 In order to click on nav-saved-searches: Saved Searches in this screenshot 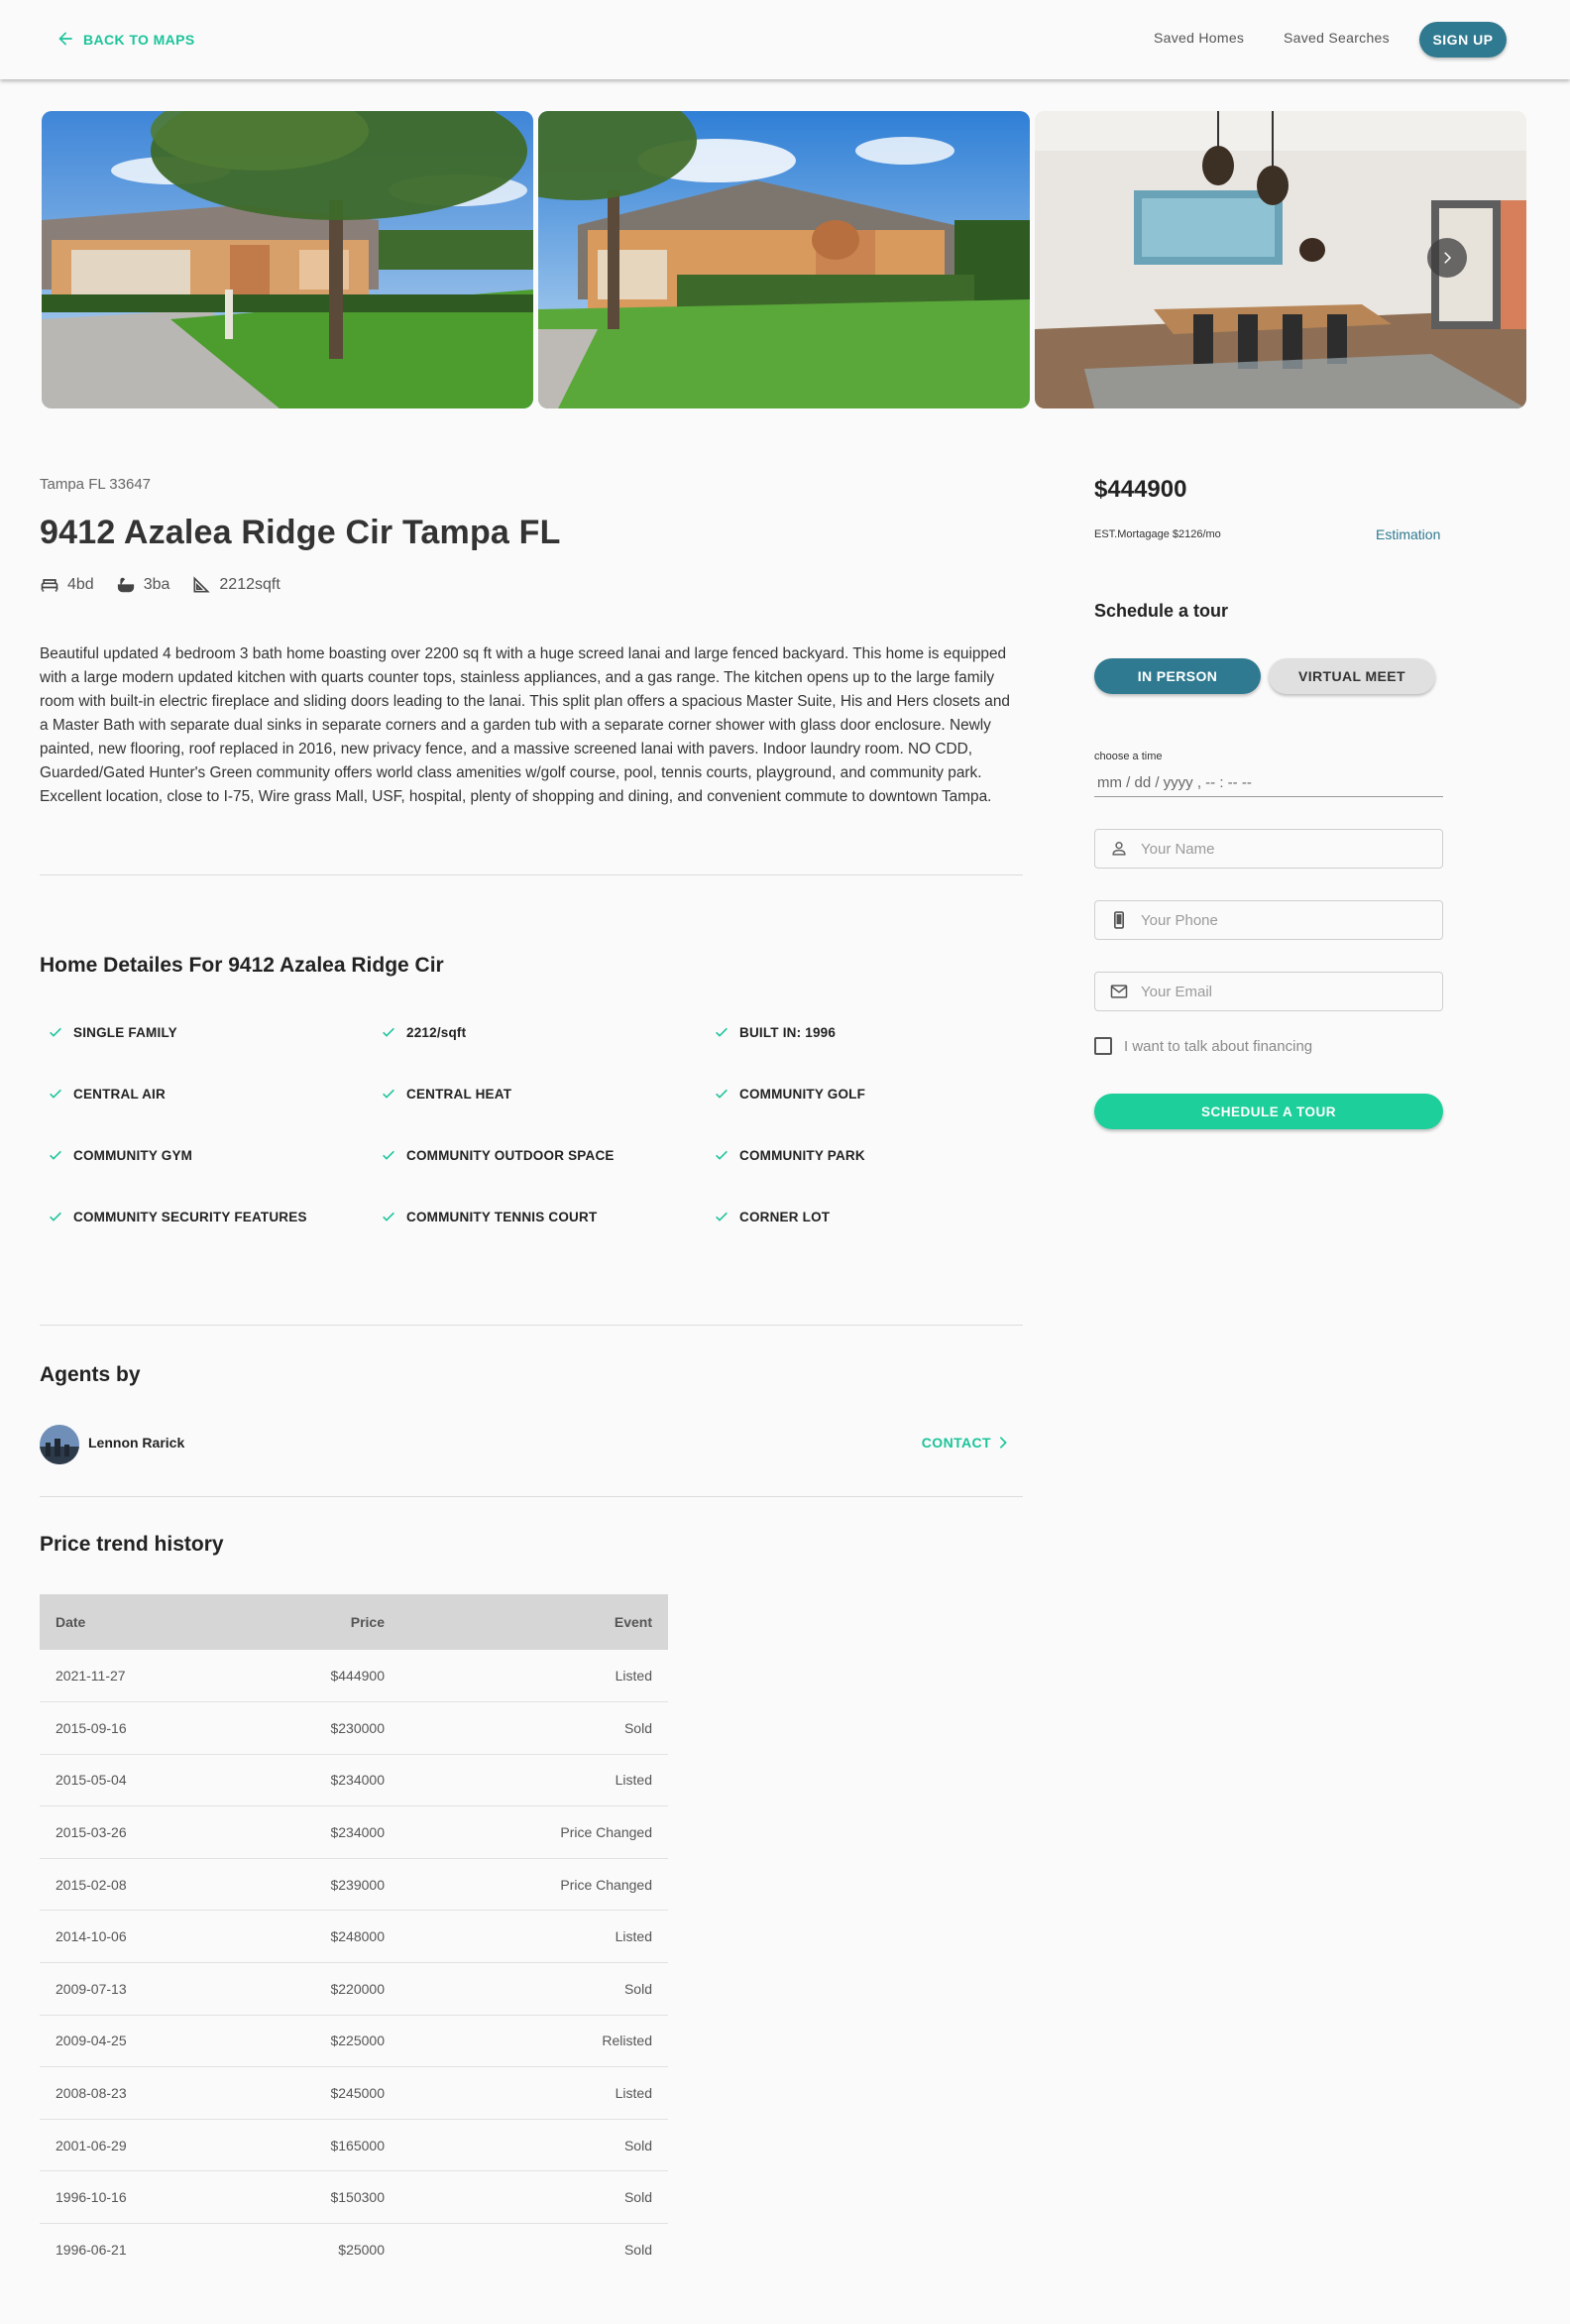, I will do `click(1337, 38)`.